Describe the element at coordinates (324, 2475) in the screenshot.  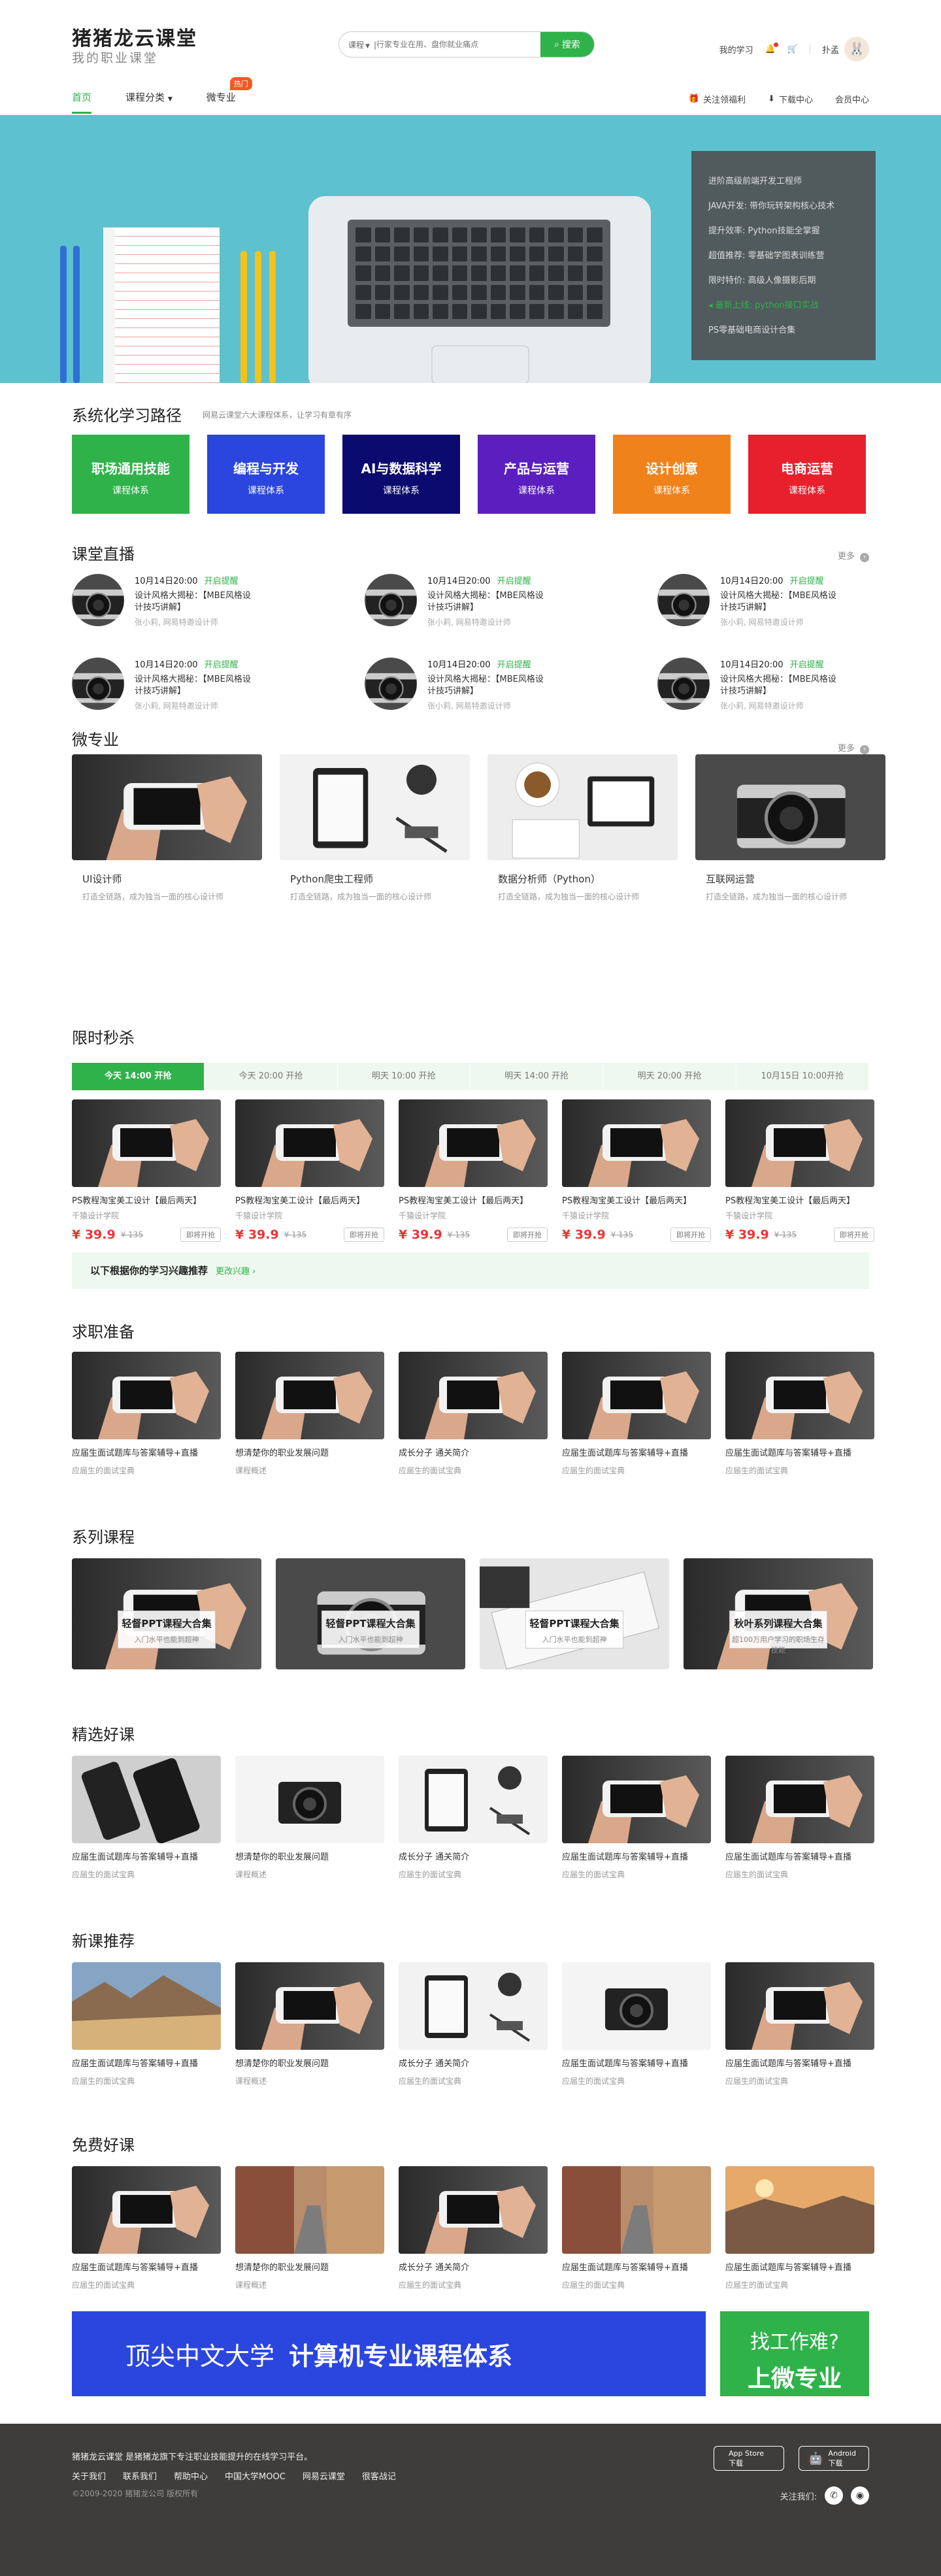
I see `footer-link: 网易云课堂` at that location.